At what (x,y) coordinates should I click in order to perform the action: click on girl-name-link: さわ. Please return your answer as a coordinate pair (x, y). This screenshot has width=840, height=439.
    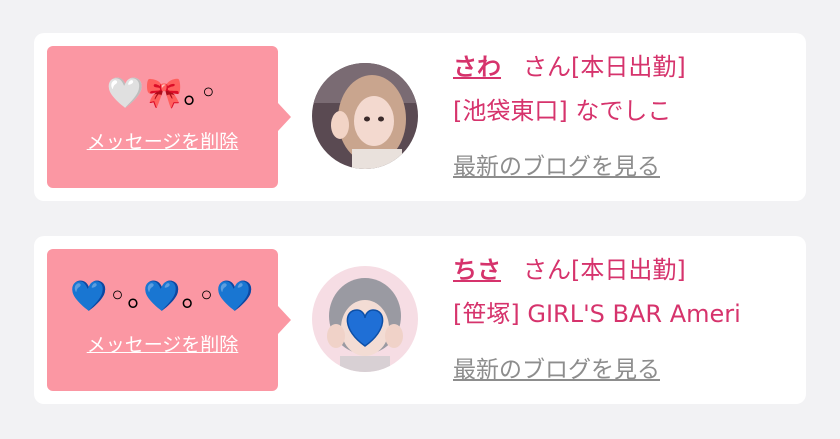
    Looking at the image, I should click on (477, 67).